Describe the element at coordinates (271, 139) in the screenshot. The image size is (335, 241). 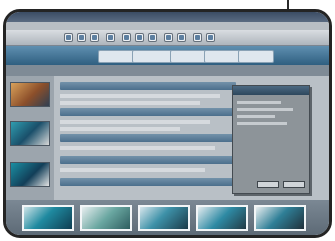
I see `properties-dialog` at that location.